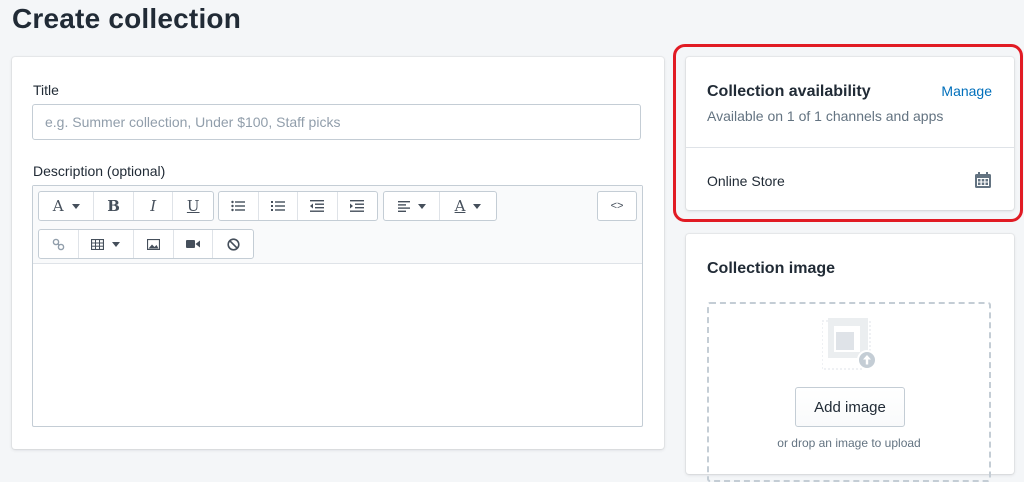  What do you see at coordinates (825, 116) in the screenshot?
I see `availability-subtitle: Available on 1 of 1 channels and apps` at bounding box center [825, 116].